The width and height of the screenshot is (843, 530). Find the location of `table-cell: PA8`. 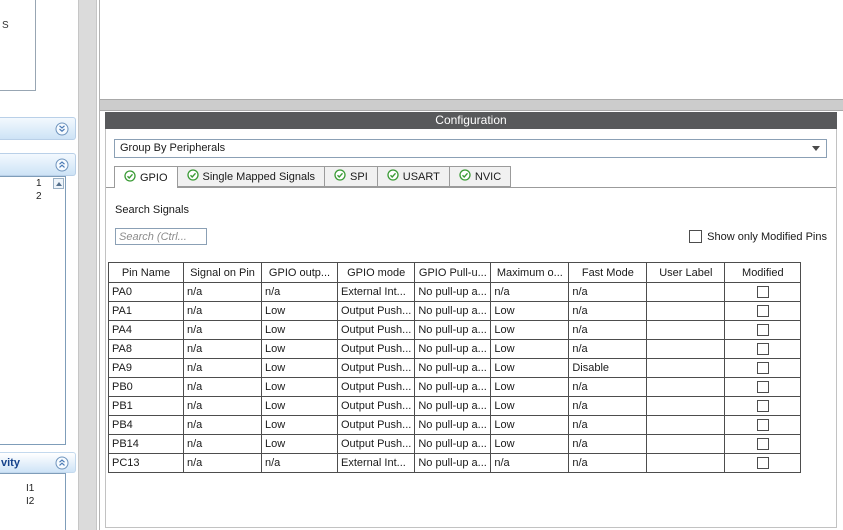

table-cell: PA8 is located at coordinates (146, 349).